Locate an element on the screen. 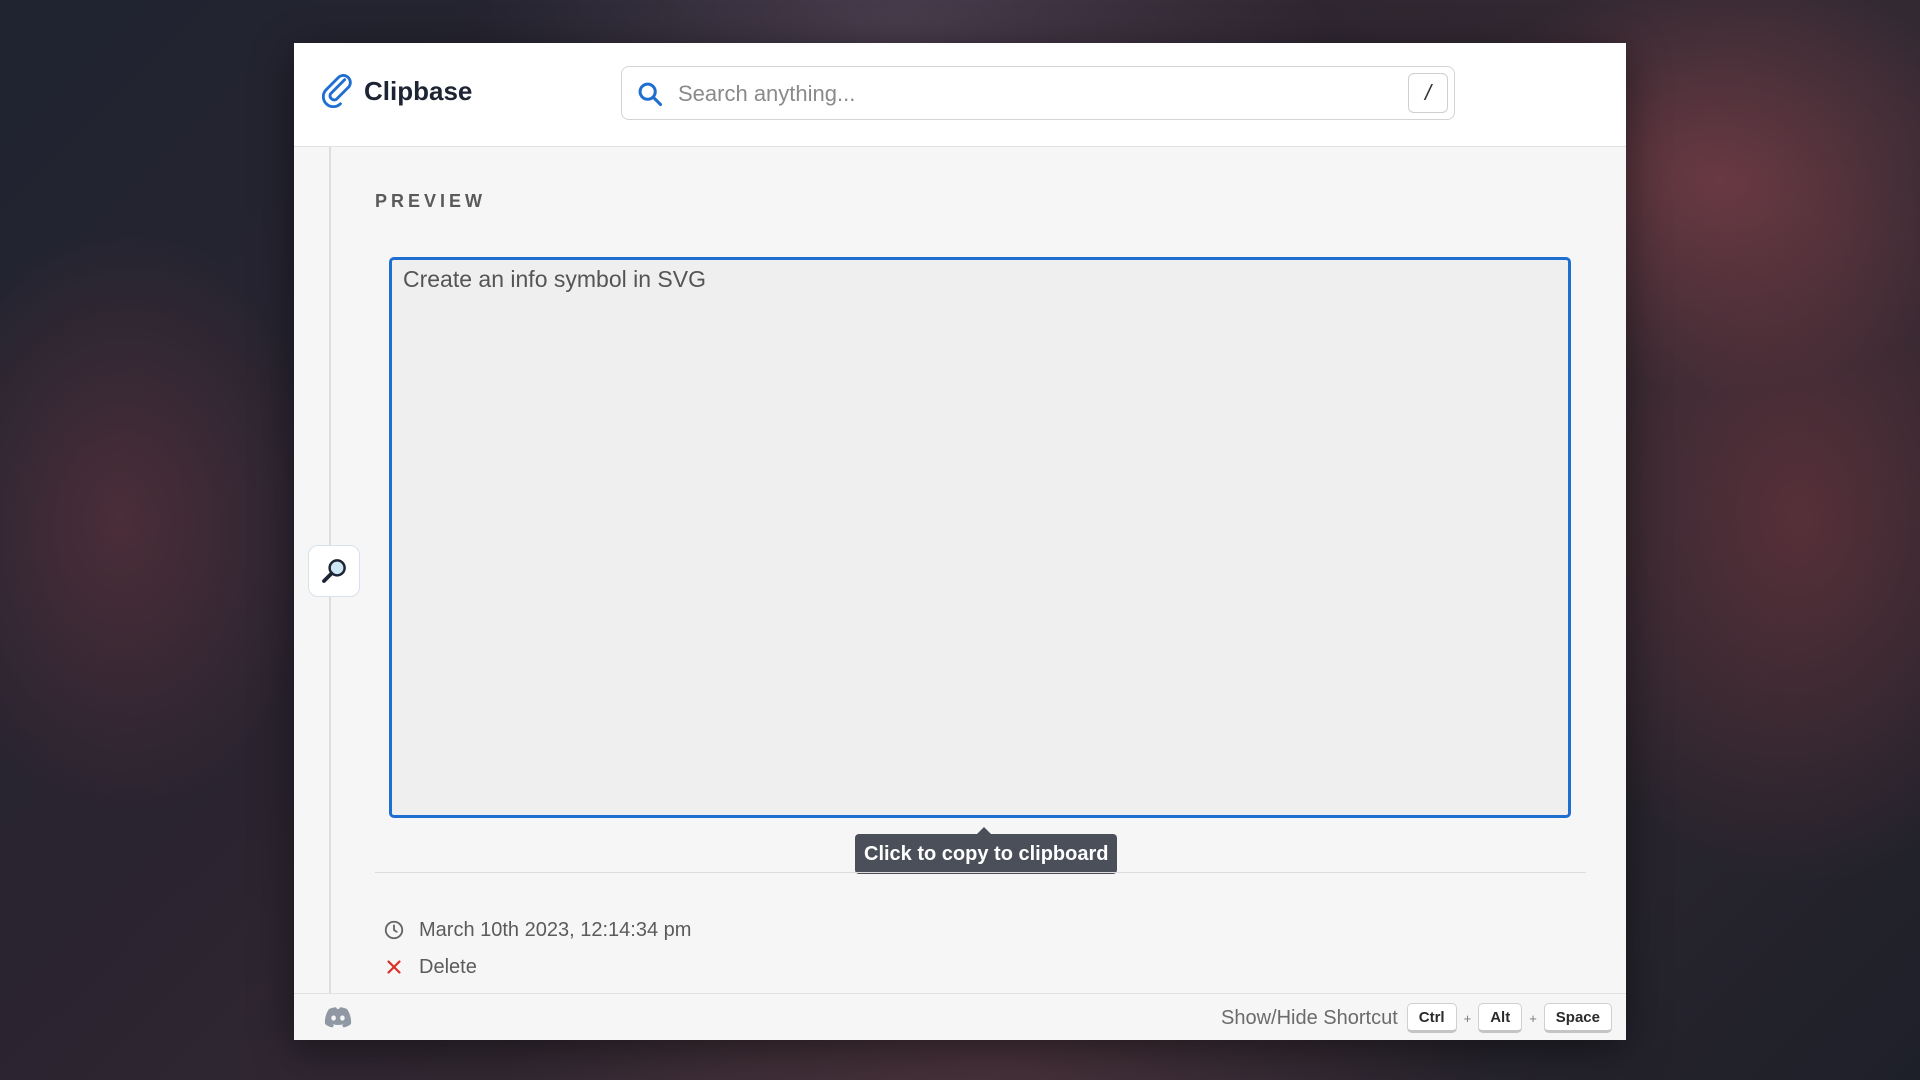 This screenshot has height=1080, width=1920. search-bar: / is located at coordinates (1038, 93).